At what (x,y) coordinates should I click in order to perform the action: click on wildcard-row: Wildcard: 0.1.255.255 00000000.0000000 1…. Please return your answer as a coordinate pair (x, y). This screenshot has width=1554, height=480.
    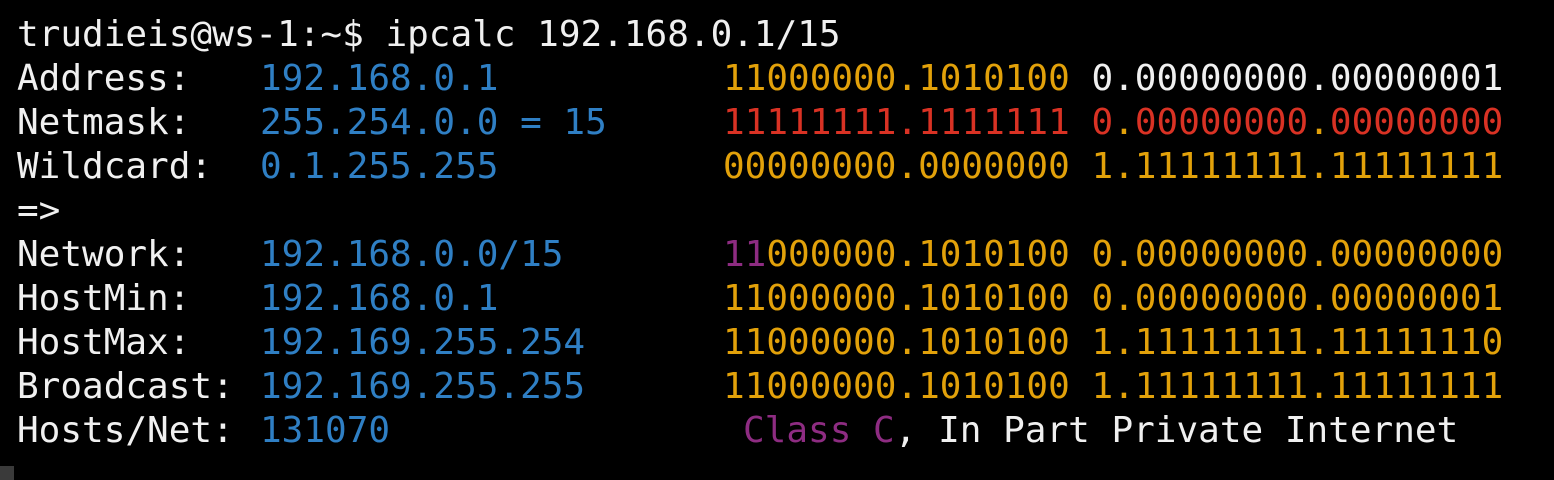
    Looking at the image, I should click on (760, 167).